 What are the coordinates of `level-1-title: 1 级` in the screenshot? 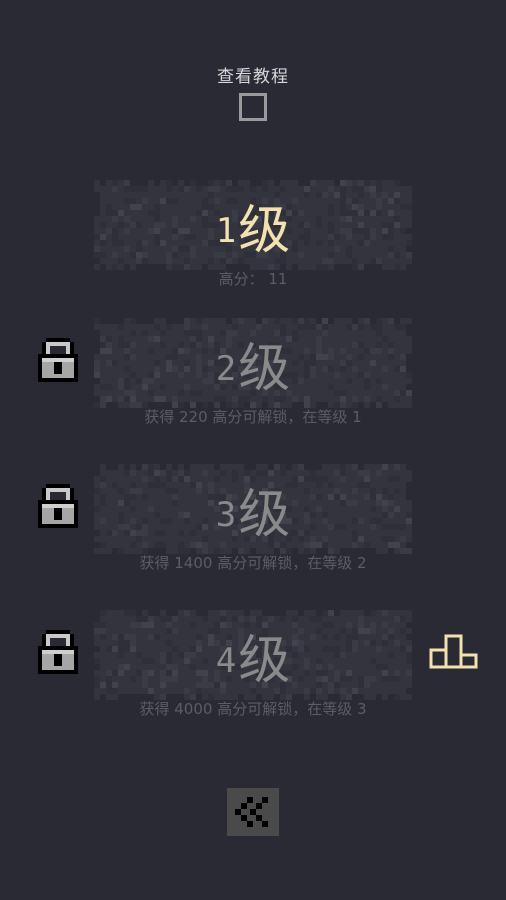 It's located at (253, 225).